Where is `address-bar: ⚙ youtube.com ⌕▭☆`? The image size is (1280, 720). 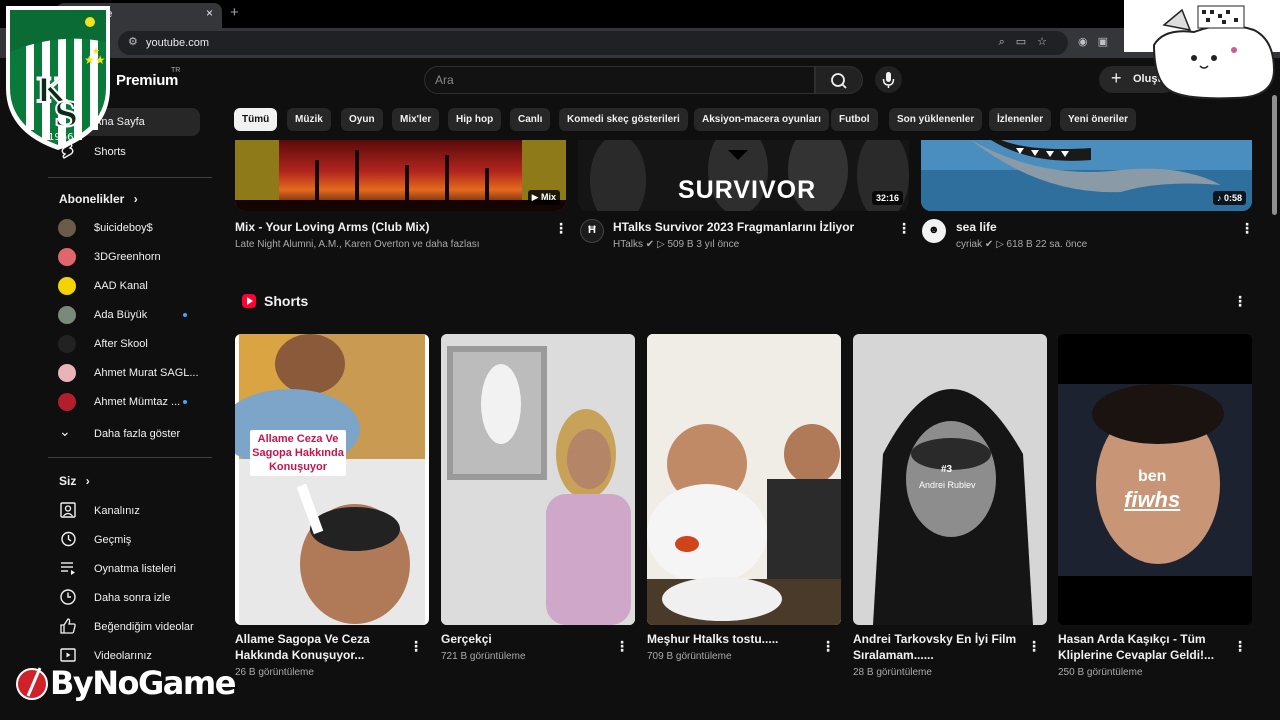 address-bar: ⚙ youtube.com ⌕▭☆ is located at coordinates (593, 43).